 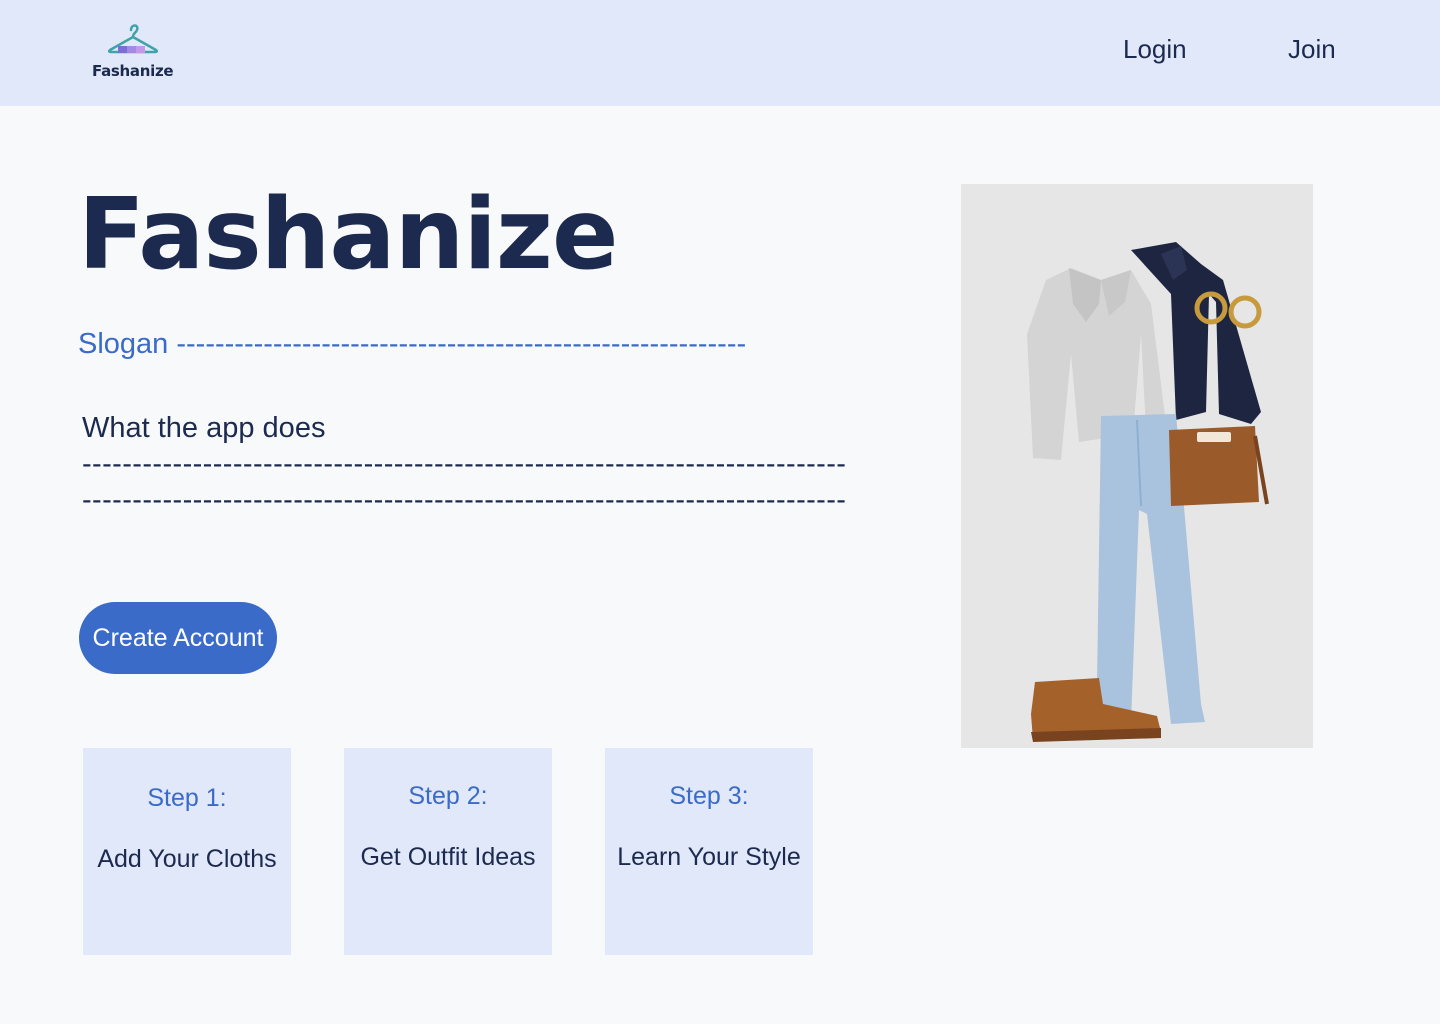 What do you see at coordinates (709, 796) in the screenshot?
I see `step-label: Step 3:` at bounding box center [709, 796].